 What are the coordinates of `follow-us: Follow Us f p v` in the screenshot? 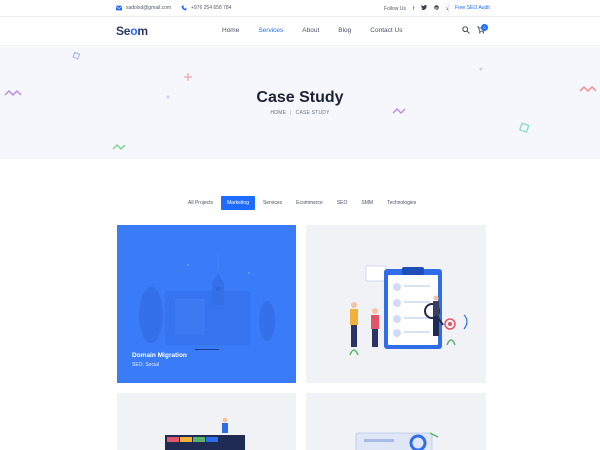 It's located at (416, 8).